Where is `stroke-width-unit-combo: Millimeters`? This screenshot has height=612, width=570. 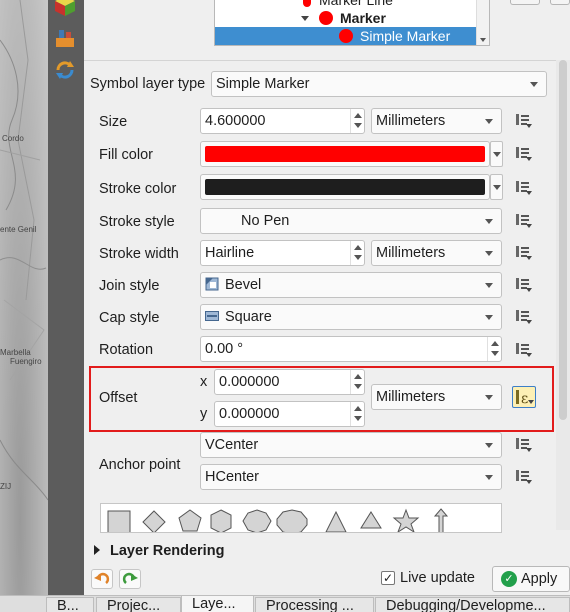
stroke-width-unit-combo: Millimeters is located at coordinates (436, 253).